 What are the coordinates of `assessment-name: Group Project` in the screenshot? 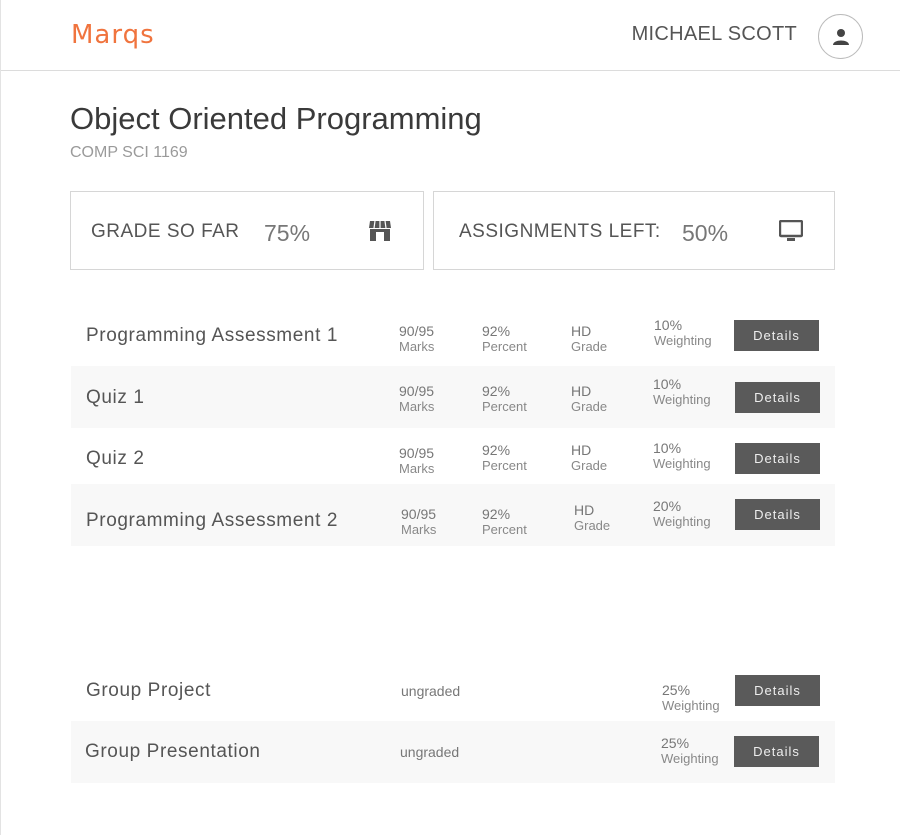 It's located at (149, 690).